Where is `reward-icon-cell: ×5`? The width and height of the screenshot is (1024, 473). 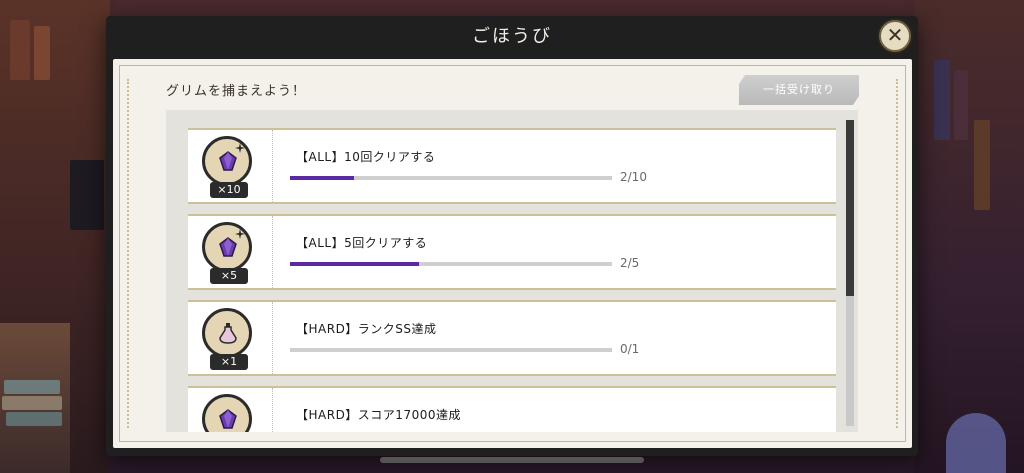
reward-icon-cell: ×5 is located at coordinates (230, 252).